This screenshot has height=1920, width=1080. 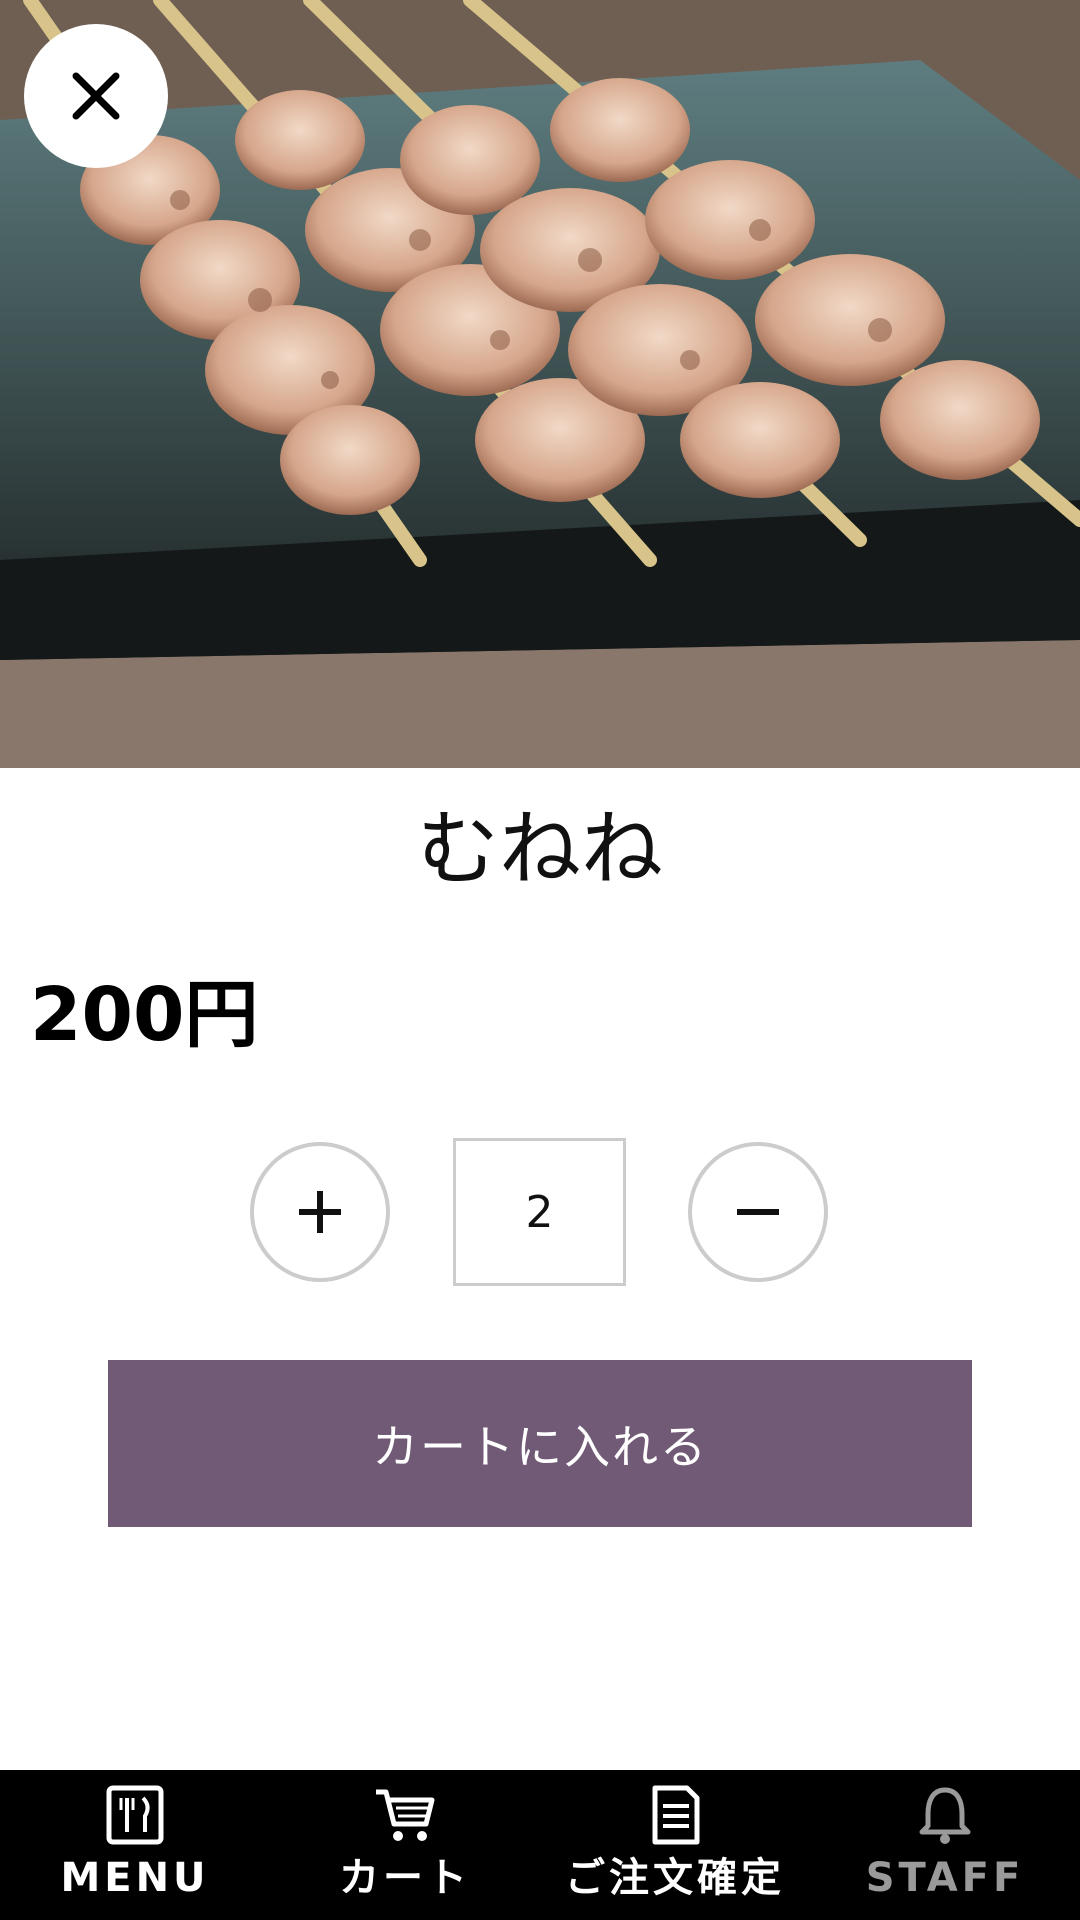 I want to click on item-price: 200円, so click(x=144, y=1015).